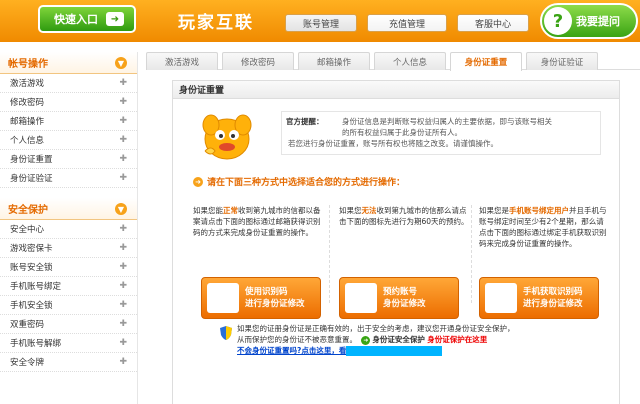 The height and width of the screenshot is (404, 640). What do you see at coordinates (398, 339) in the screenshot?
I see `id-safe-protect-link: 身份证安全保护` at bounding box center [398, 339].